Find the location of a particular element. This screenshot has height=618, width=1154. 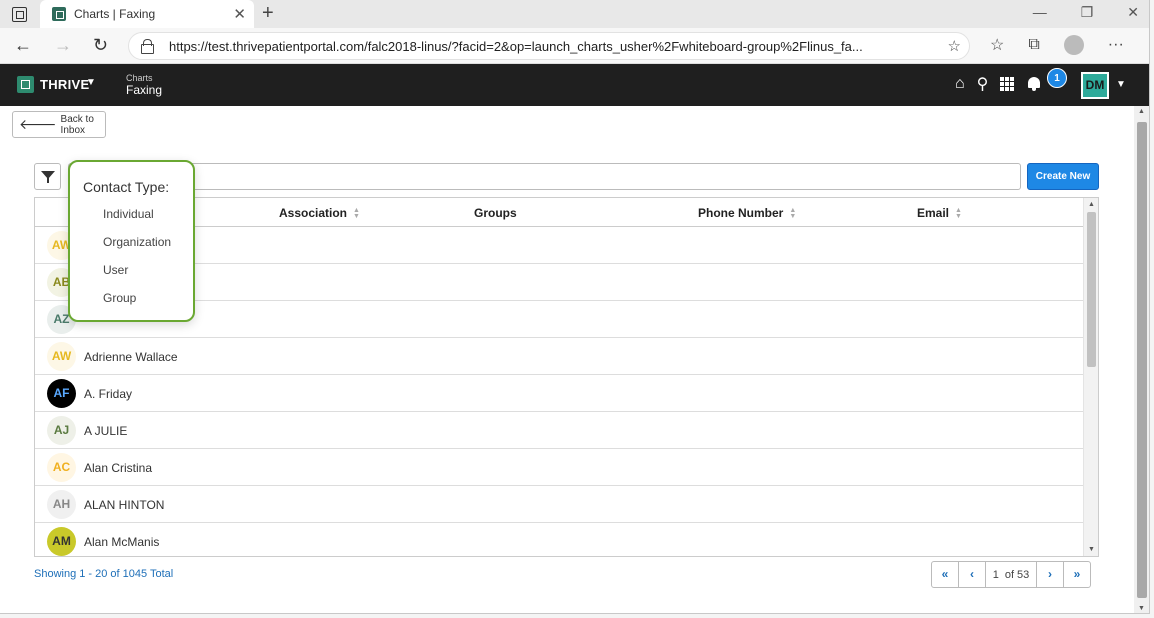

current-page: 1 is located at coordinates (996, 575).